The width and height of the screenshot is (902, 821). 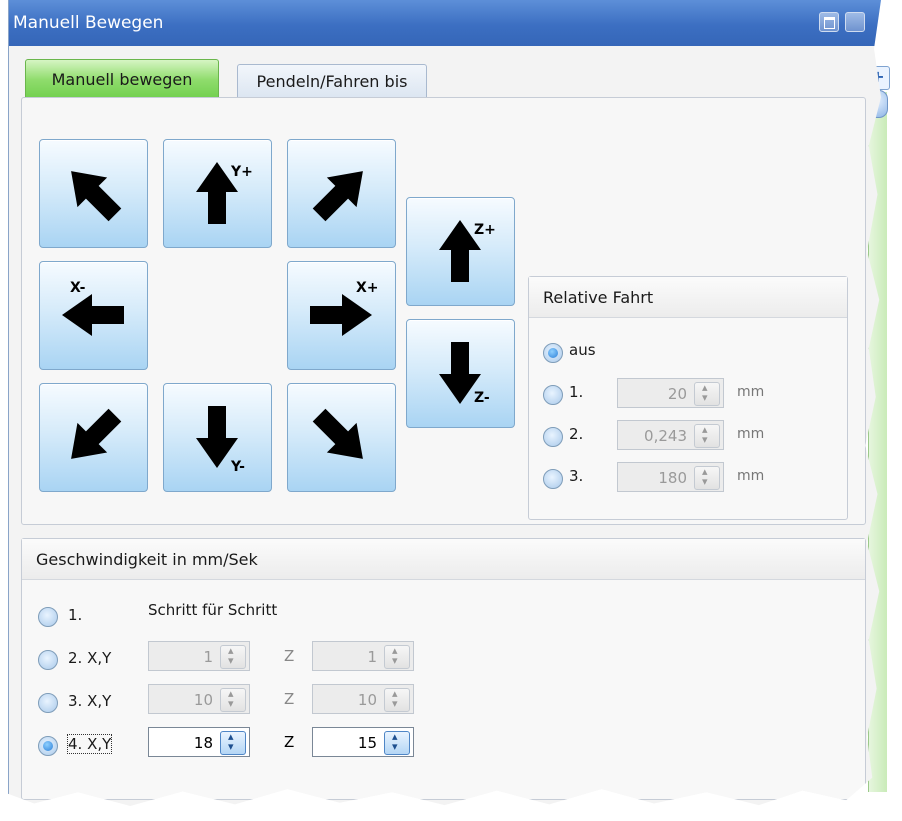 What do you see at coordinates (445, 23) in the screenshot?
I see `title-bar: Manuell Bewegen` at bounding box center [445, 23].